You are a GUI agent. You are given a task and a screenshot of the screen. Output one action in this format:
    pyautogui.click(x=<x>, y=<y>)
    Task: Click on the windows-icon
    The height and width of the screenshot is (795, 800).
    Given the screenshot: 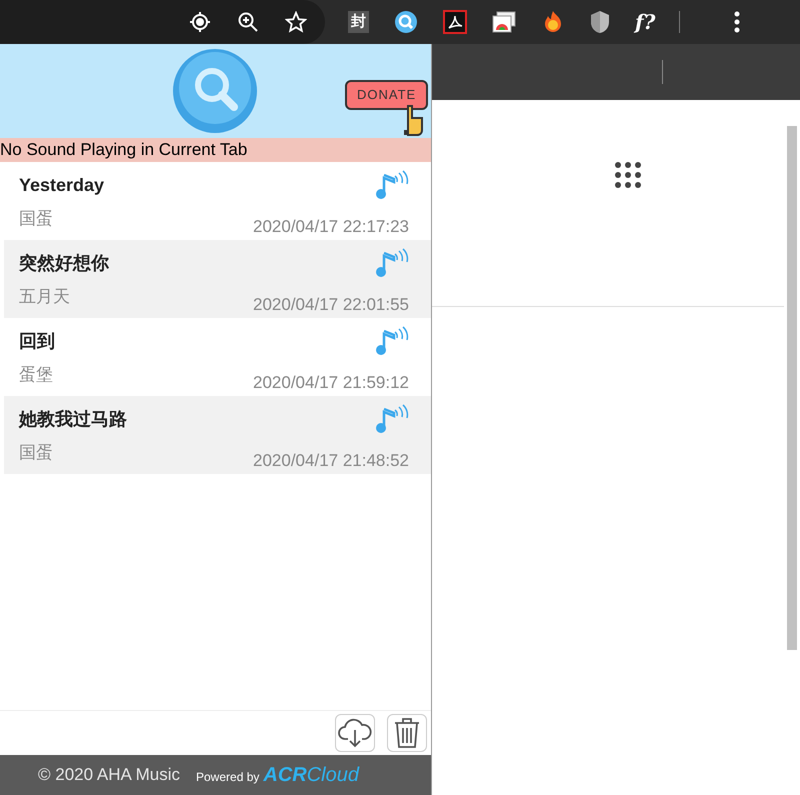 What is the action you would take?
    pyautogui.click(x=504, y=22)
    